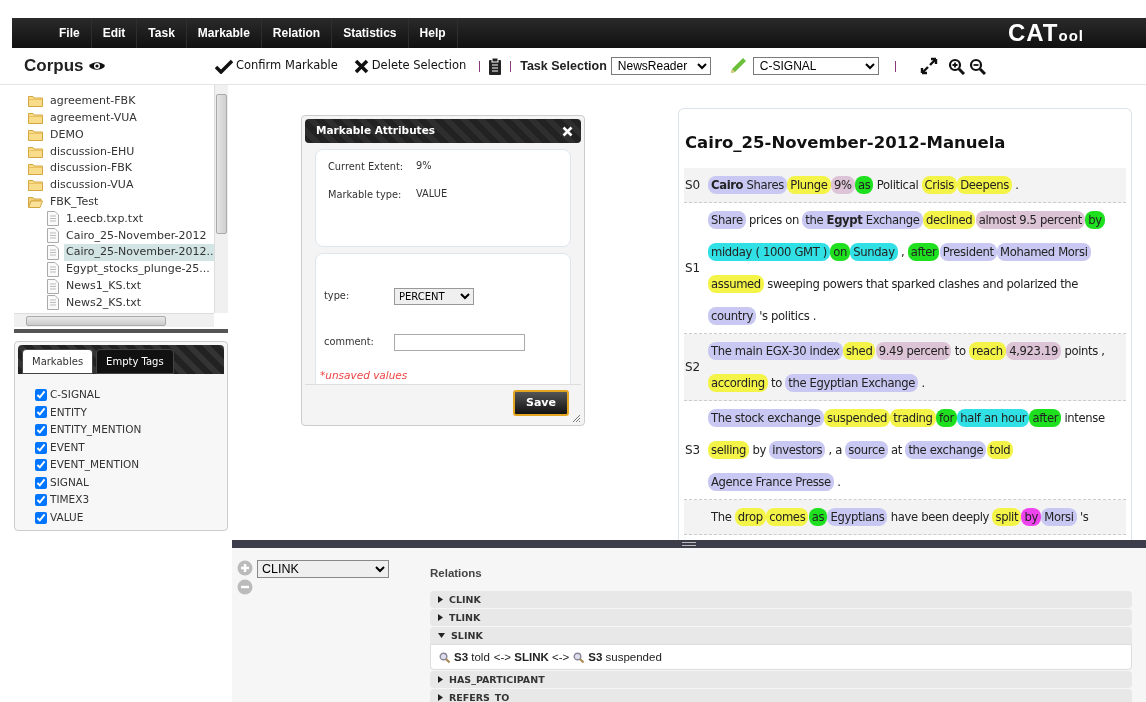  What do you see at coordinates (221, 199) in the screenshot?
I see `vertical-scrollbar` at bounding box center [221, 199].